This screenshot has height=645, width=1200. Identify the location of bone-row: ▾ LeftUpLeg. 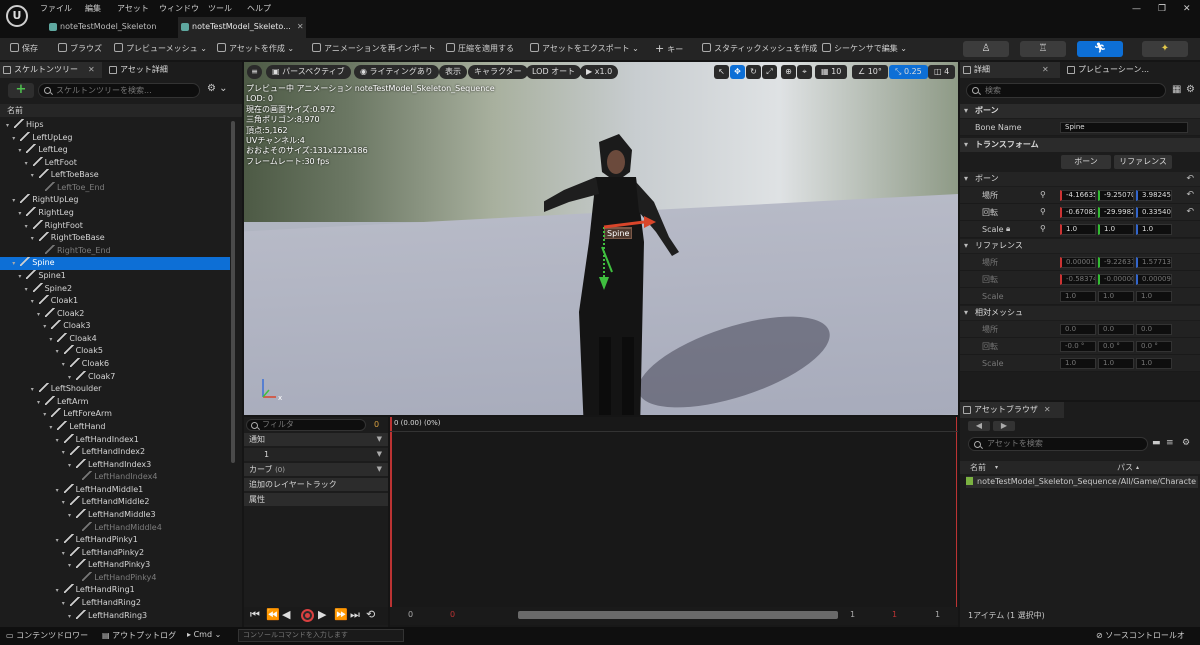
(115, 138).